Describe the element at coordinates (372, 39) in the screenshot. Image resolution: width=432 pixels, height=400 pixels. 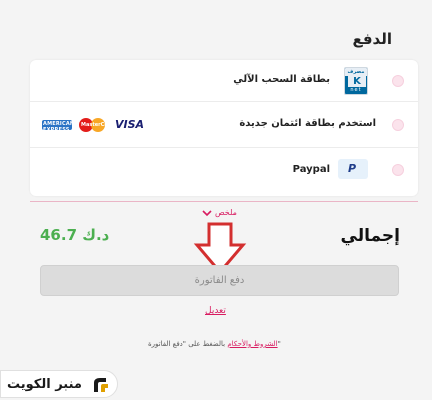
I see `payment-section-title: الدفع` at that location.